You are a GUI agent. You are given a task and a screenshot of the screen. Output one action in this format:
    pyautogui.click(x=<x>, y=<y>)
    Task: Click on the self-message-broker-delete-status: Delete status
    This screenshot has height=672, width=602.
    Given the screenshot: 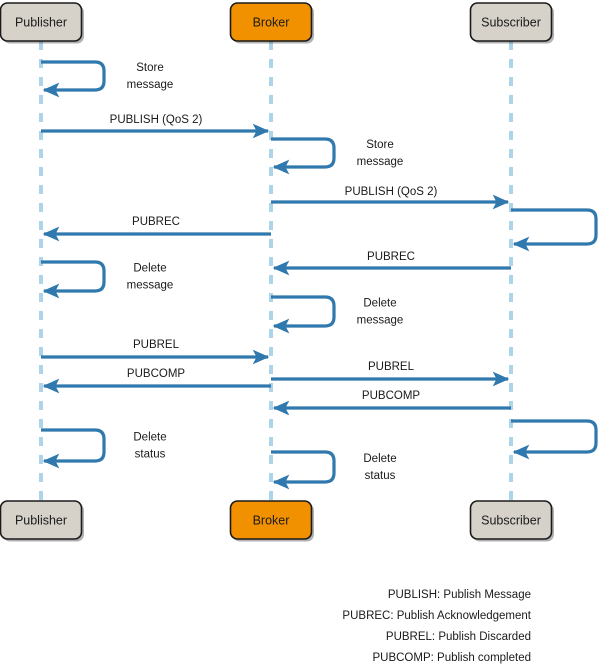 What is the action you would take?
    pyautogui.click(x=334, y=470)
    